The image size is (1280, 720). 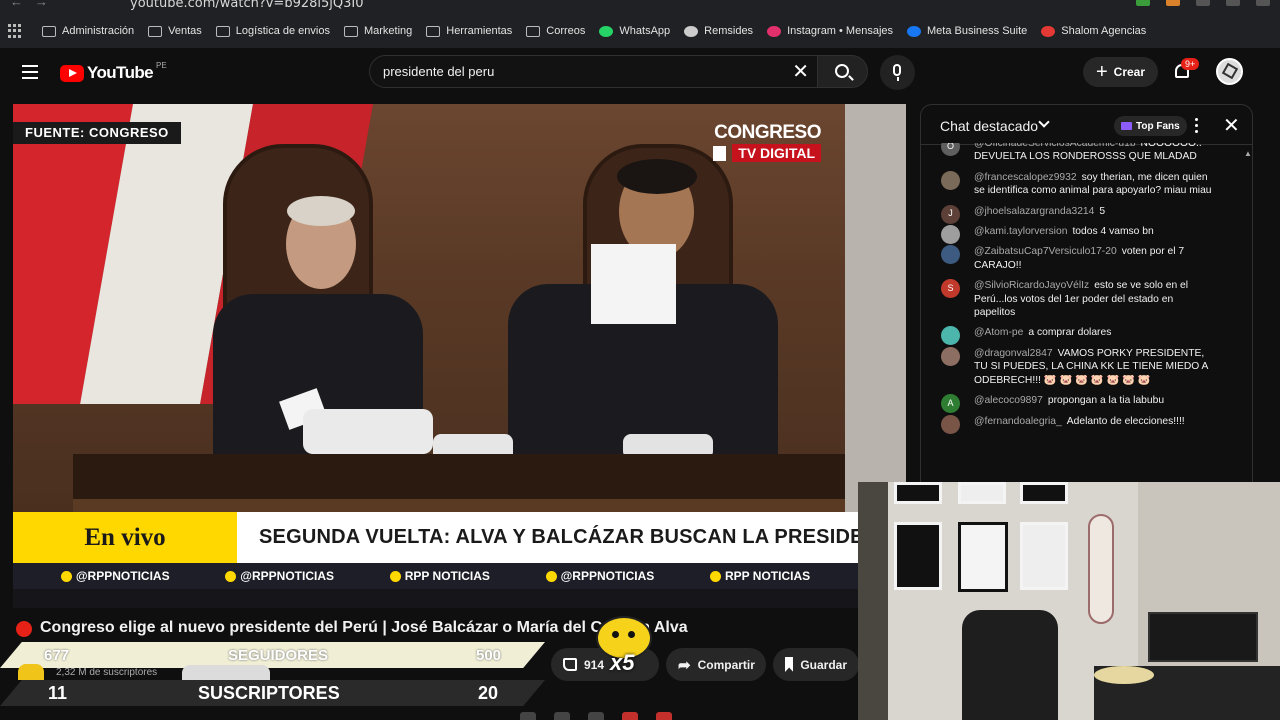 I want to click on search-button, so click(x=842, y=71).